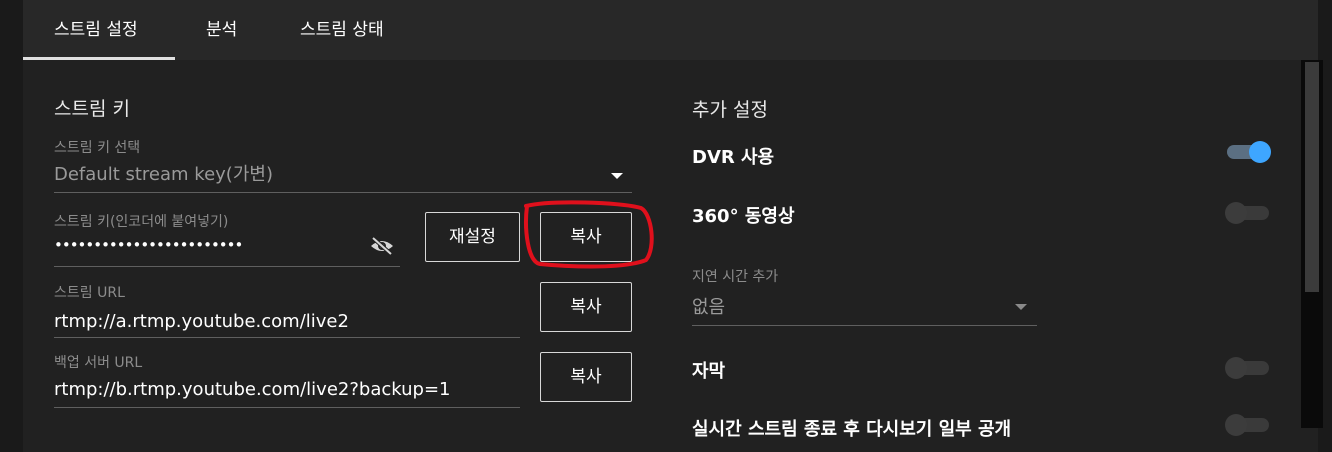 Image resolution: width=1332 pixels, height=452 pixels. Describe the element at coordinates (89, 293) in the screenshot. I see `stream-url-label: 스트림 URL` at that location.